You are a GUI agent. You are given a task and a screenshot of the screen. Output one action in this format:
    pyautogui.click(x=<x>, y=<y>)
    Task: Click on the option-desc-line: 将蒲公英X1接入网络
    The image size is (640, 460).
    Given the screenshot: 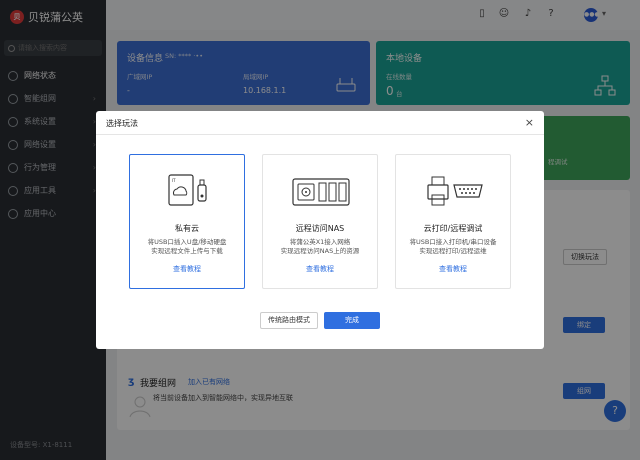 What is the action you would take?
    pyautogui.click(x=320, y=242)
    